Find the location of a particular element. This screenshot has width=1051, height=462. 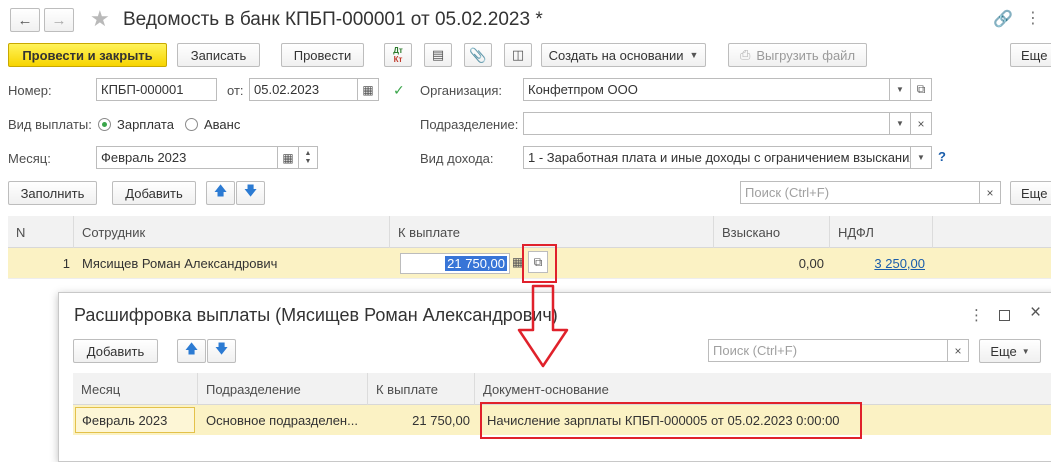

arrow-left-icon: ← is located at coordinates (25, 20).